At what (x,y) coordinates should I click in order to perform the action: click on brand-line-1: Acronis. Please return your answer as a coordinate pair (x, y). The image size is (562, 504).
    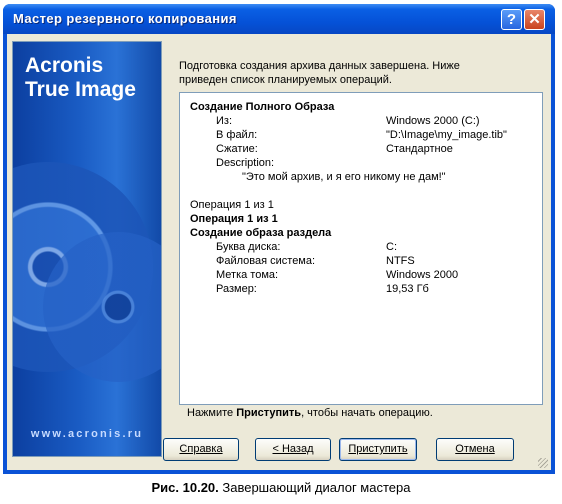
    Looking at the image, I should click on (64, 65).